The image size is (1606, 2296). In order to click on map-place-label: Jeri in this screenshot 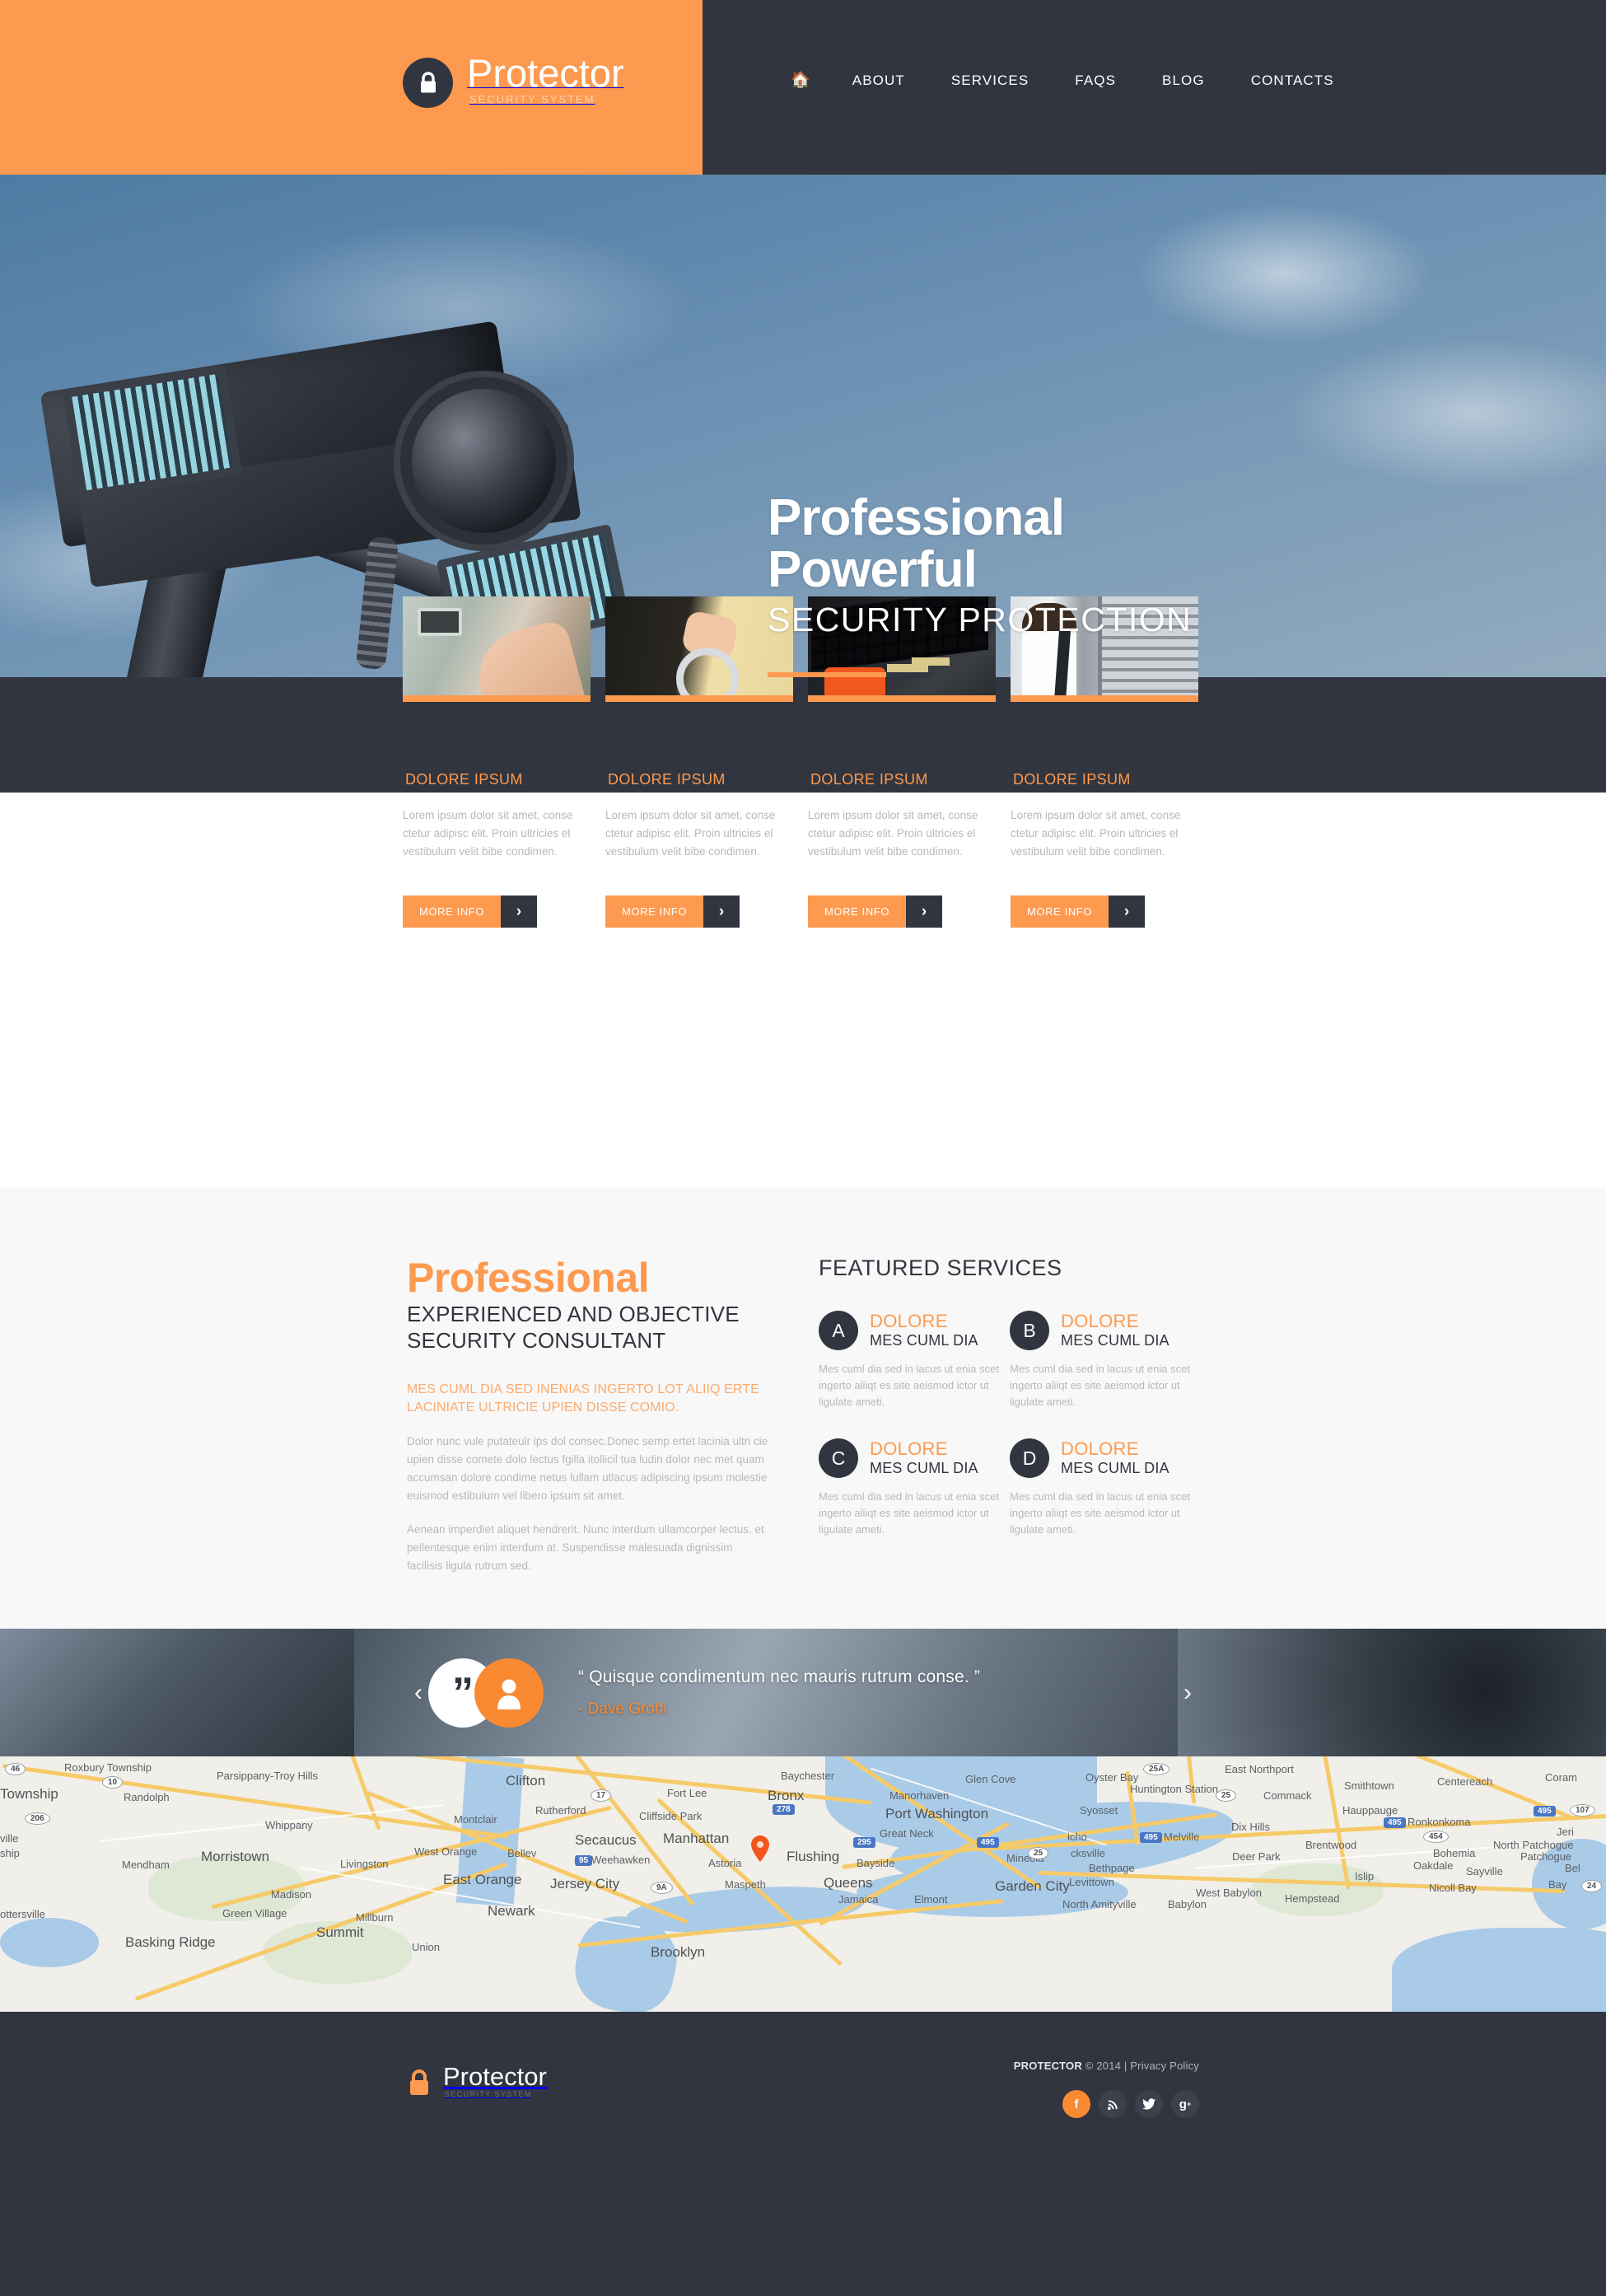, I will do `click(1565, 1832)`.